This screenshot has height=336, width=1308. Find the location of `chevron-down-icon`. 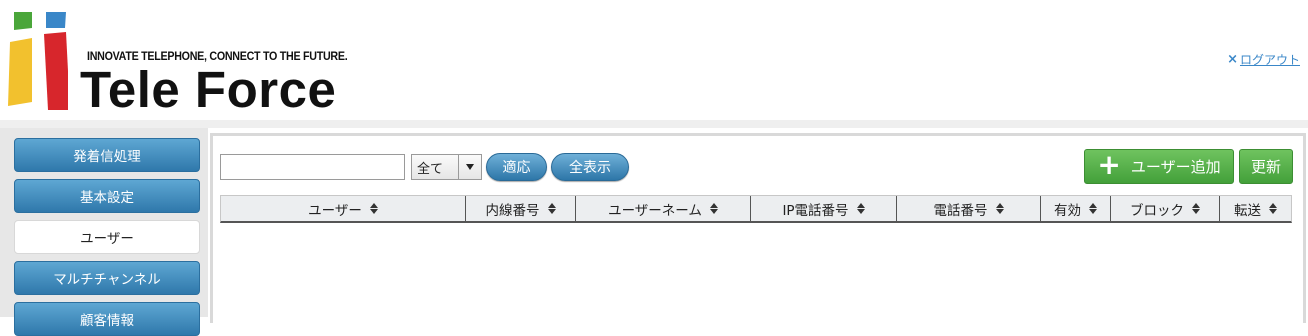

chevron-down-icon is located at coordinates (469, 167).